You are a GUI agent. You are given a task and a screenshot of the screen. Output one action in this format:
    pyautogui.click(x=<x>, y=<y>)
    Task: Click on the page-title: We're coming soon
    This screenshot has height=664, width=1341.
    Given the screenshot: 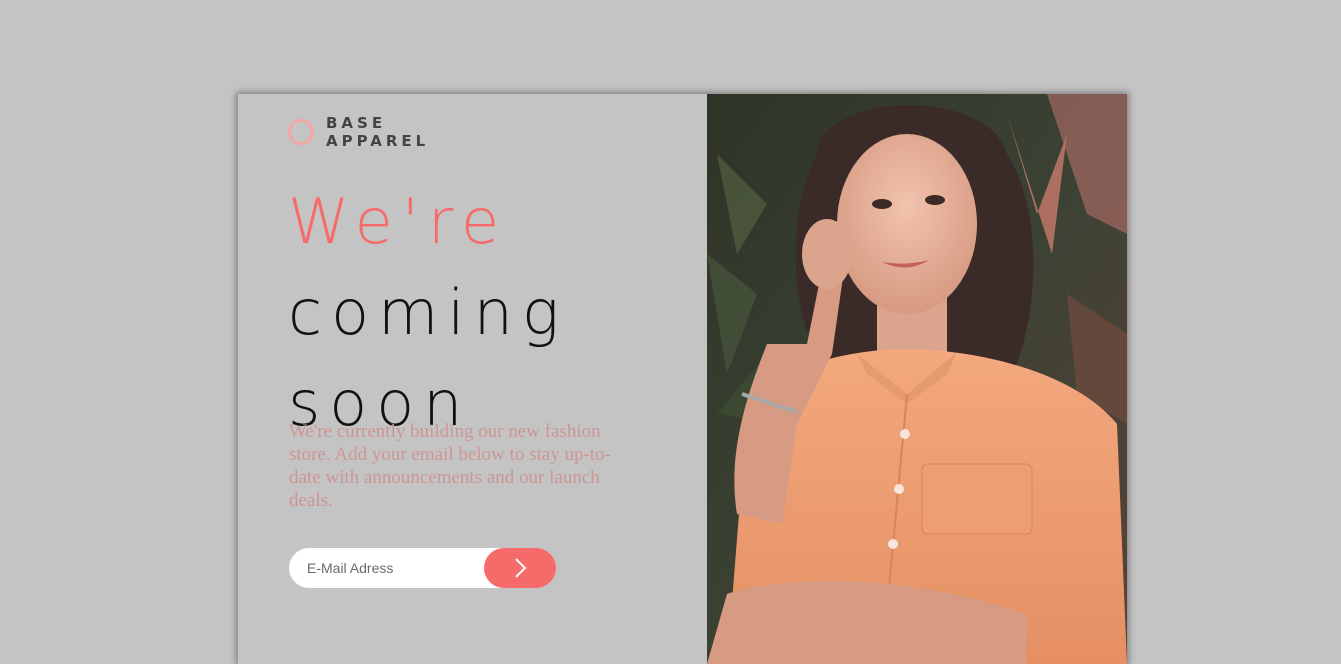 What is the action you would take?
    pyautogui.click(x=428, y=312)
    